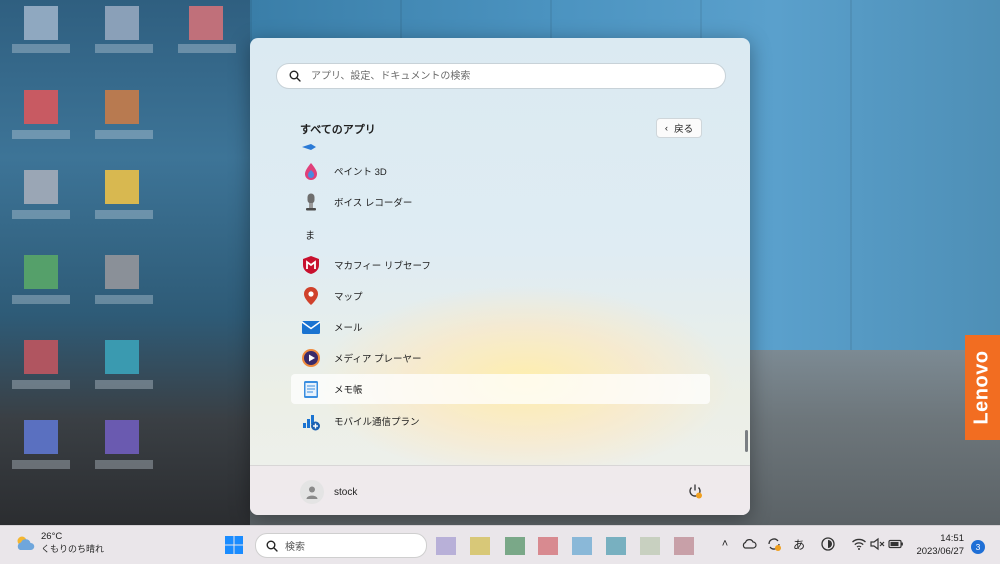 The height and width of the screenshot is (564, 1000). I want to click on app-label: マカフィー リブセーフ, so click(382, 266).